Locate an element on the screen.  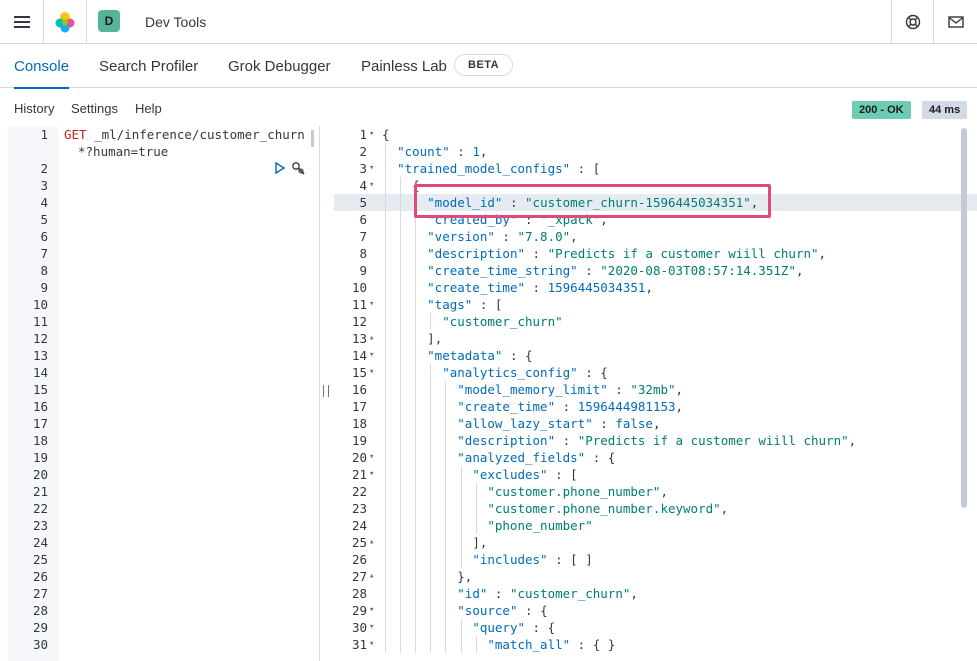
breadcrumb-dev-tools: Dev Tools is located at coordinates (176, 22).